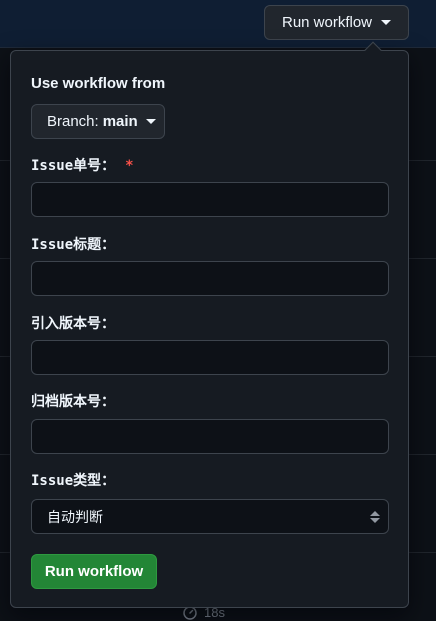 The image size is (436, 621). I want to click on introduced-version-label: 引入版本号：, so click(73, 324).